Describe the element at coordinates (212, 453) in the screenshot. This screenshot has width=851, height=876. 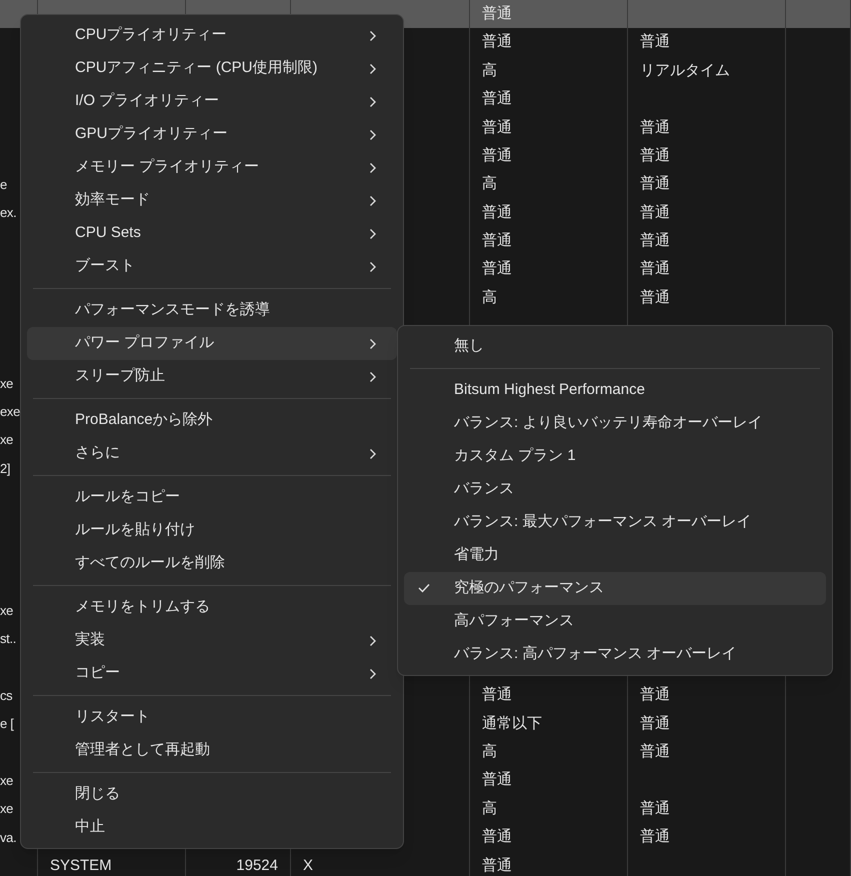
I see `menu-item: さらに` at that location.